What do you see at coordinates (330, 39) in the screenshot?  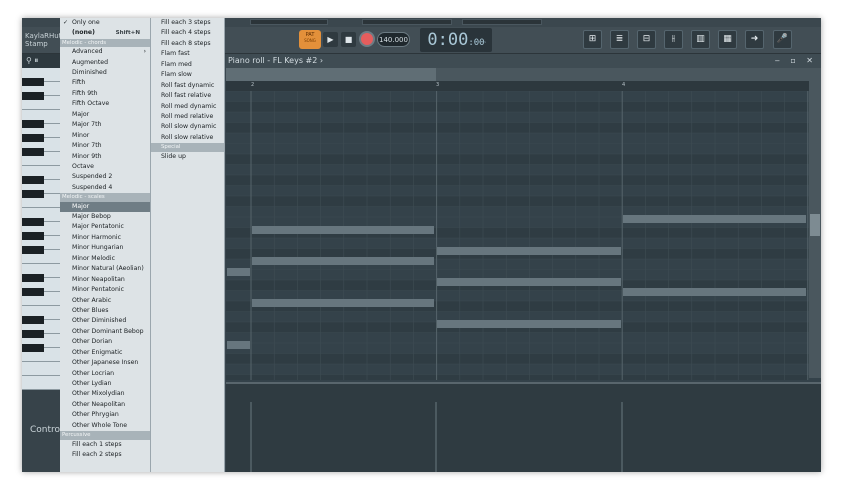 I see `play-button: ▶` at bounding box center [330, 39].